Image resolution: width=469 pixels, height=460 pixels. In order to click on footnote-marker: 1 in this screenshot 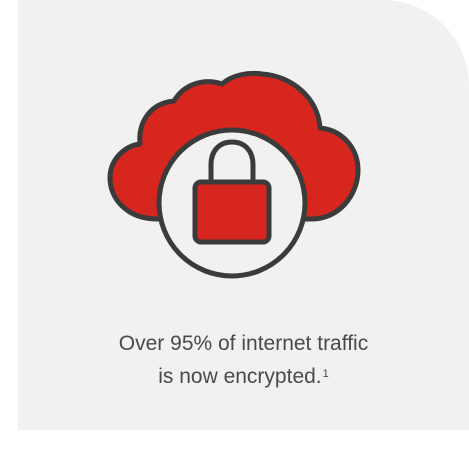, I will do `click(325, 374)`.